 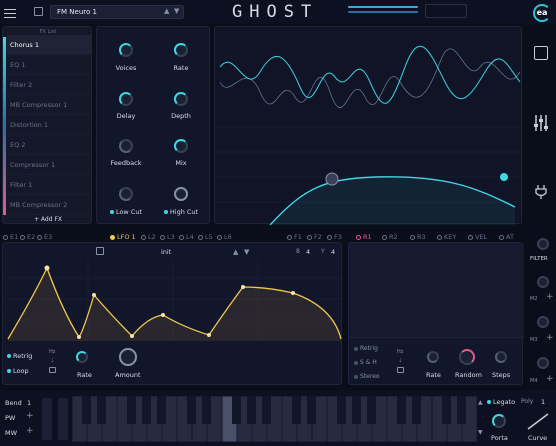 What do you see at coordinates (538, 421) in the screenshot?
I see `curve-display` at bounding box center [538, 421].